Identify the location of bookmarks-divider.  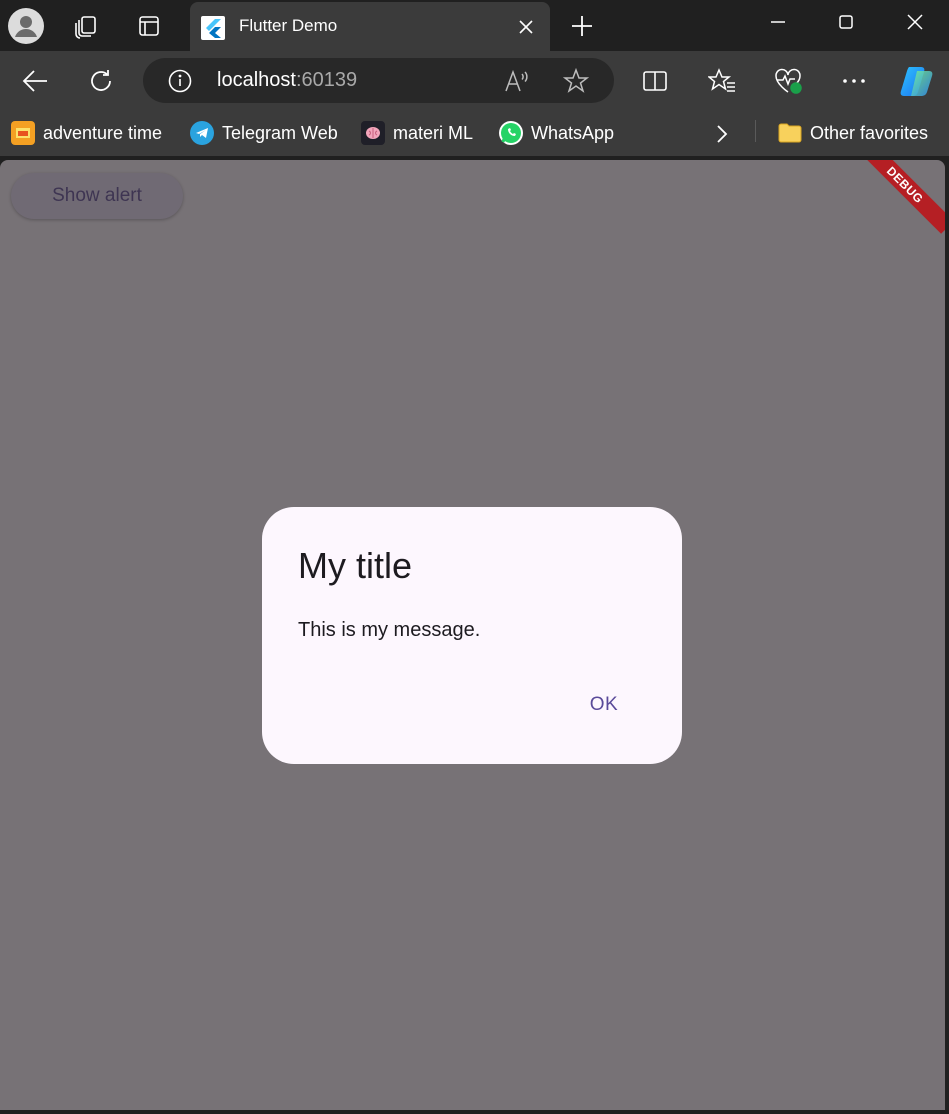
(755, 131).